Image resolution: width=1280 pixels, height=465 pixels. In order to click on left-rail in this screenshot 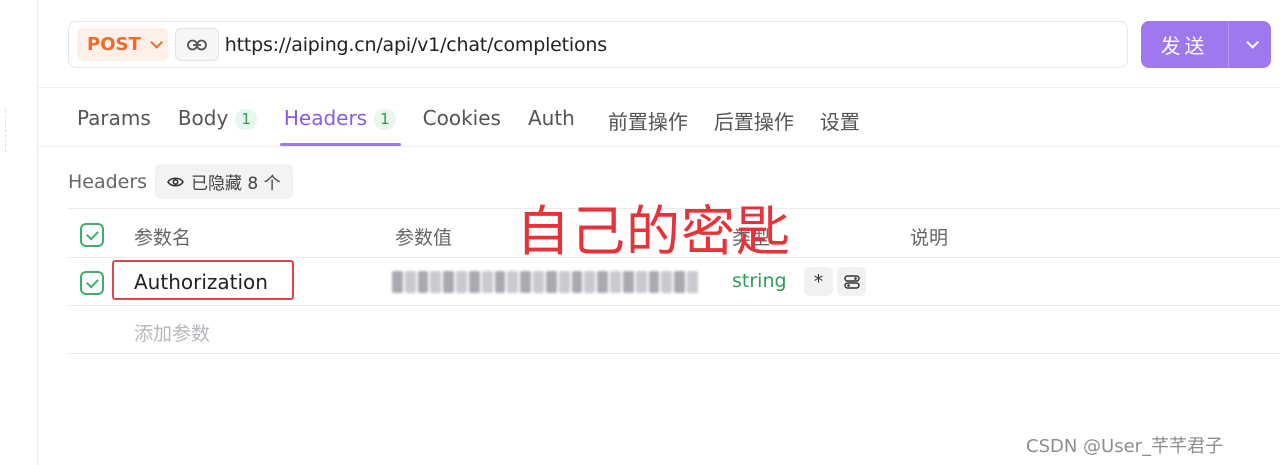, I will do `click(19, 232)`.